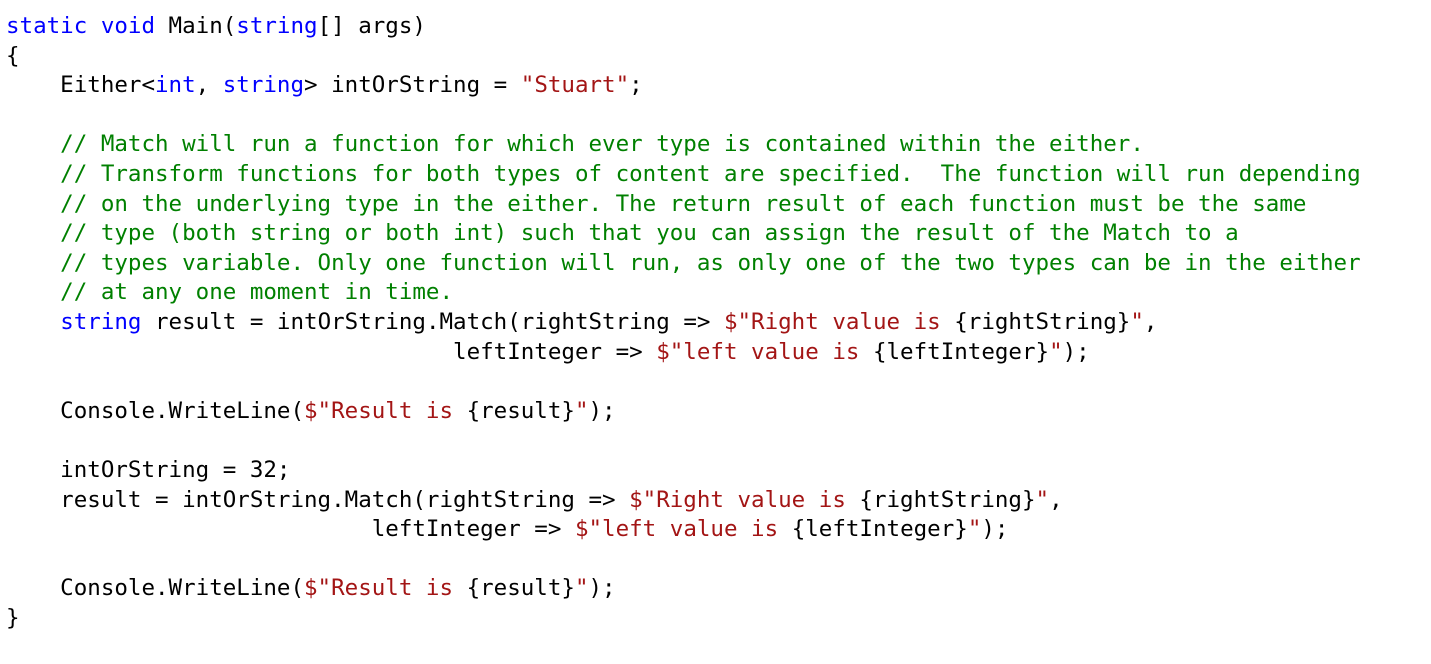 Image resolution: width=1431 pixels, height=664 pixels. Describe the element at coordinates (412, 85) in the screenshot. I see `code-token: > intOrString =` at that location.